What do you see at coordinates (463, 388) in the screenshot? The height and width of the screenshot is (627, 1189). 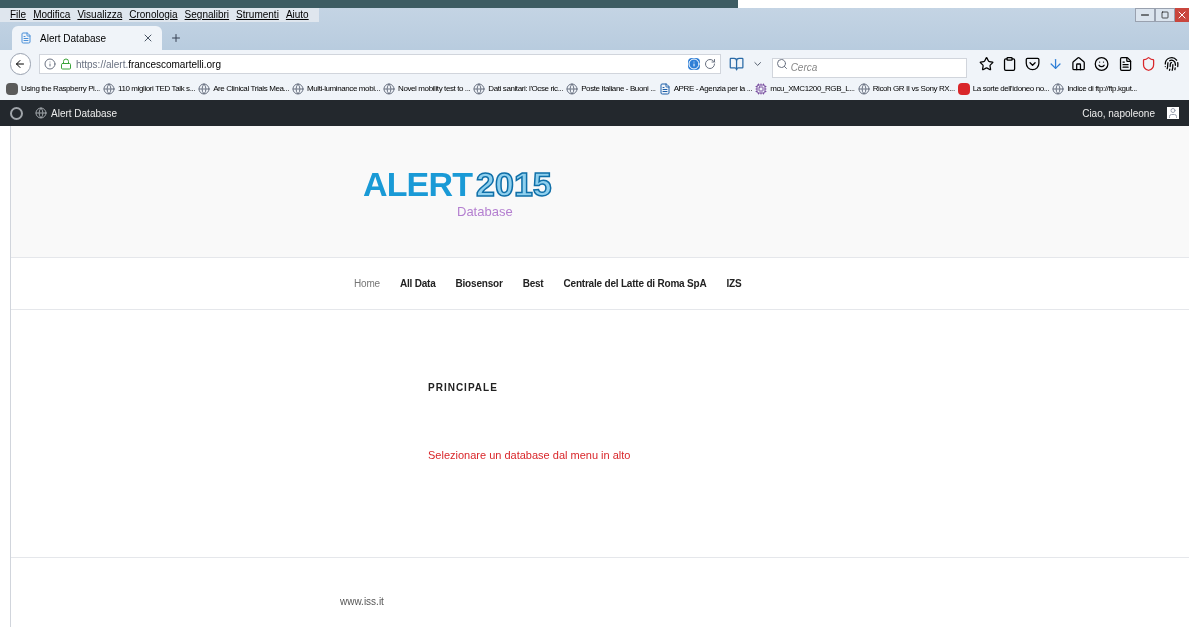 I see `page-heading: PRINCIPALE` at bounding box center [463, 388].